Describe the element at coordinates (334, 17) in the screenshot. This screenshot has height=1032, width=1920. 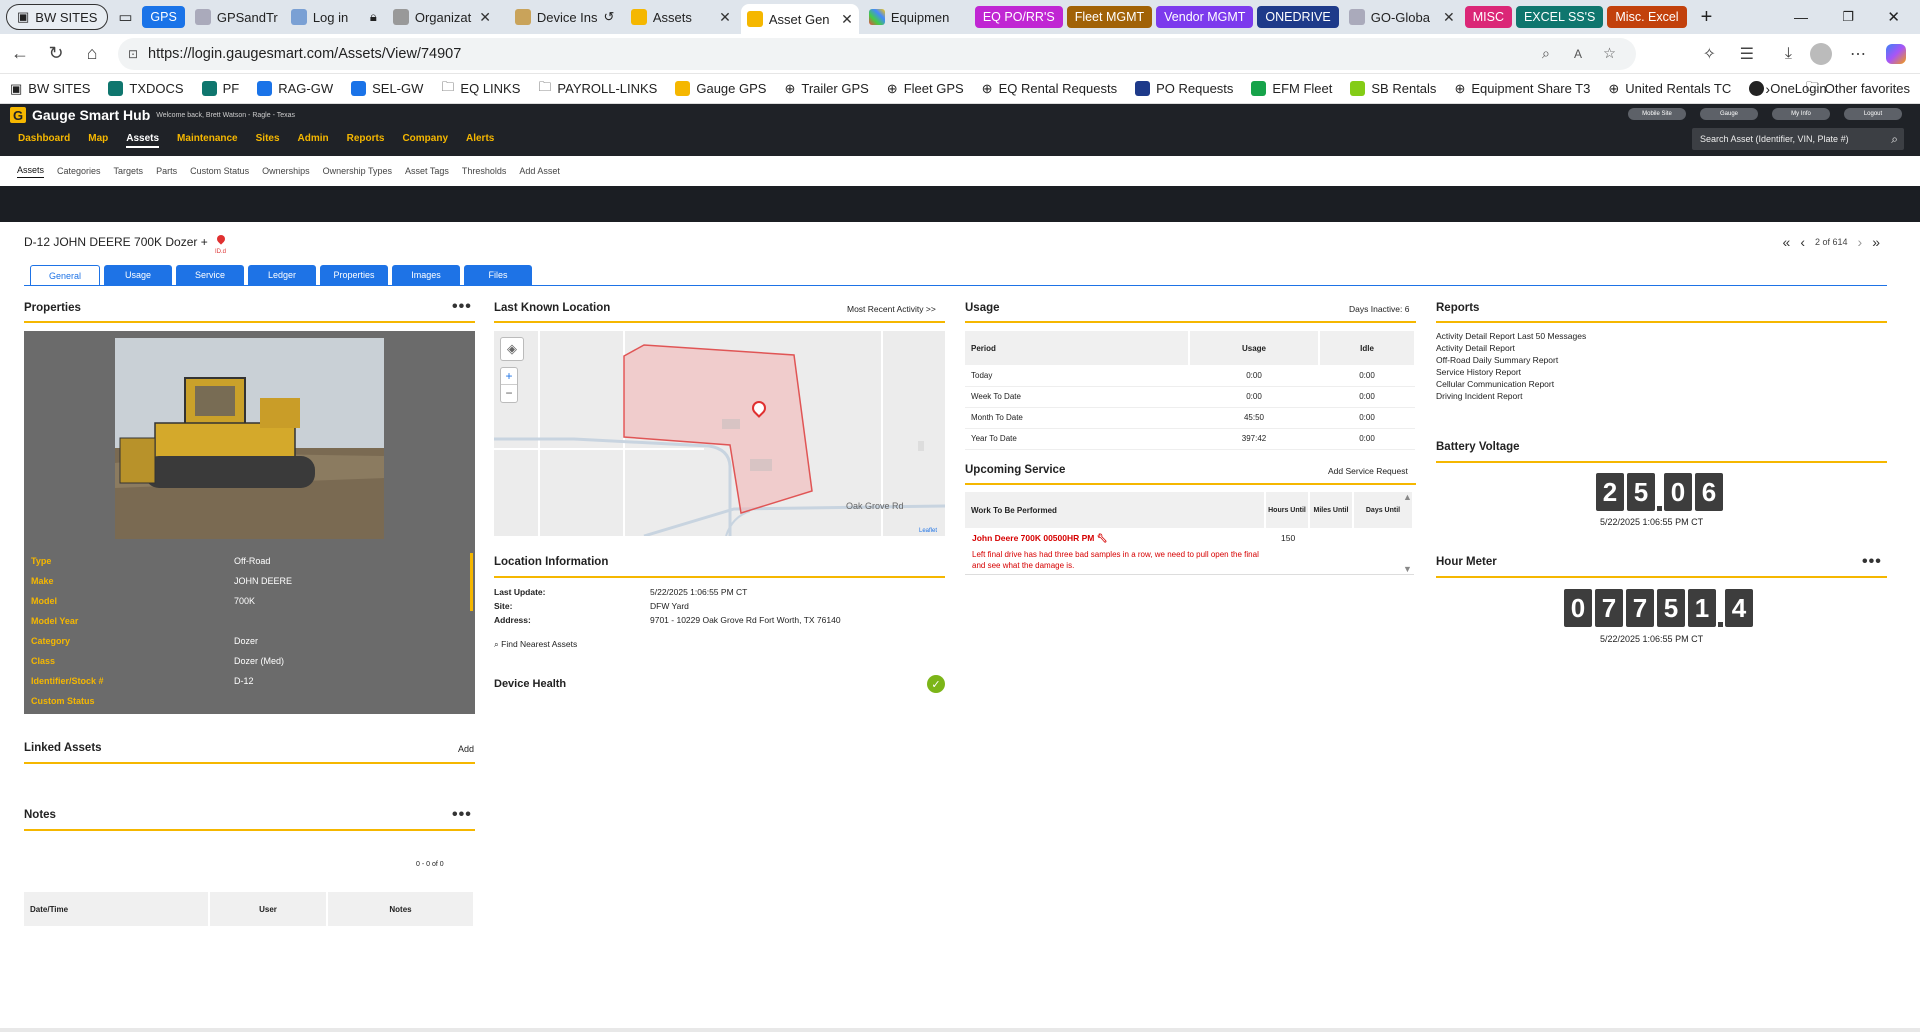
I see `tab-log-in: Log in 🔒︎` at that location.